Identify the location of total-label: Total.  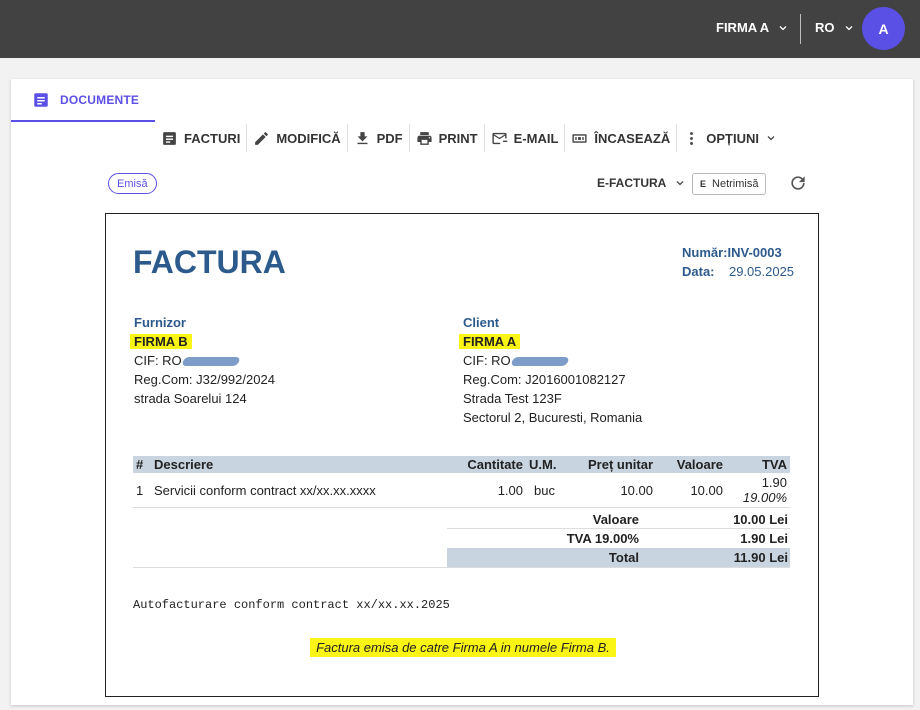
(623, 557).